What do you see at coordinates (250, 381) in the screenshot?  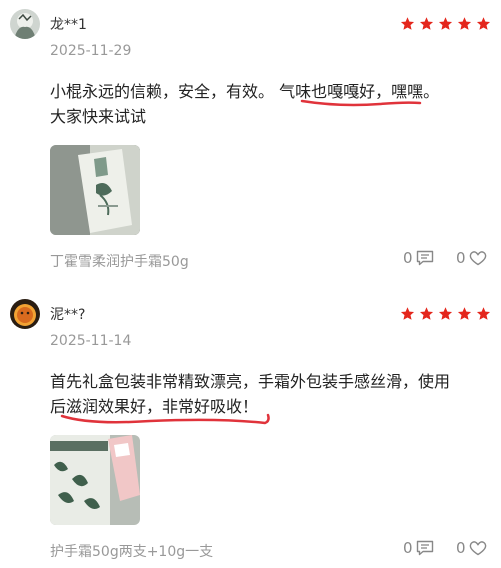 I see `review-text-line: 首先礼盒包装非常精致漂亮，手霜外包装手感丝滑，使用` at bounding box center [250, 381].